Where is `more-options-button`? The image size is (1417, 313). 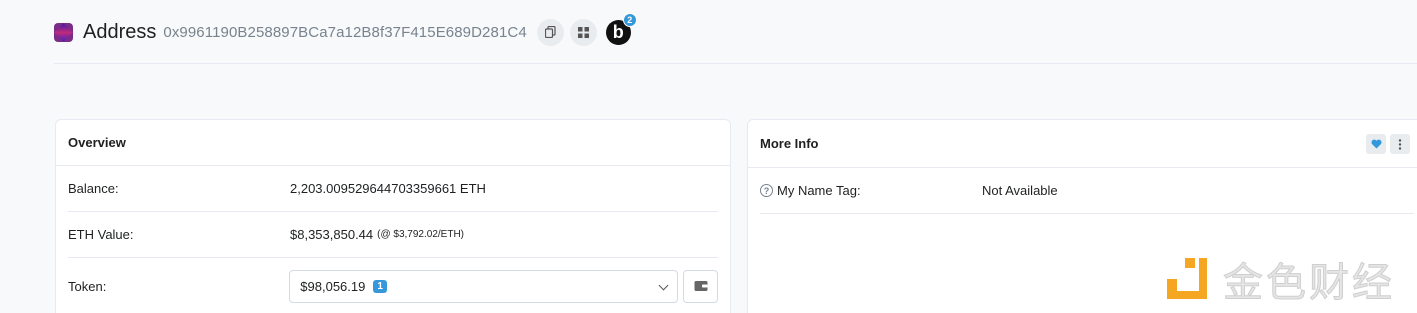
more-options-button is located at coordinates (1400, 144).